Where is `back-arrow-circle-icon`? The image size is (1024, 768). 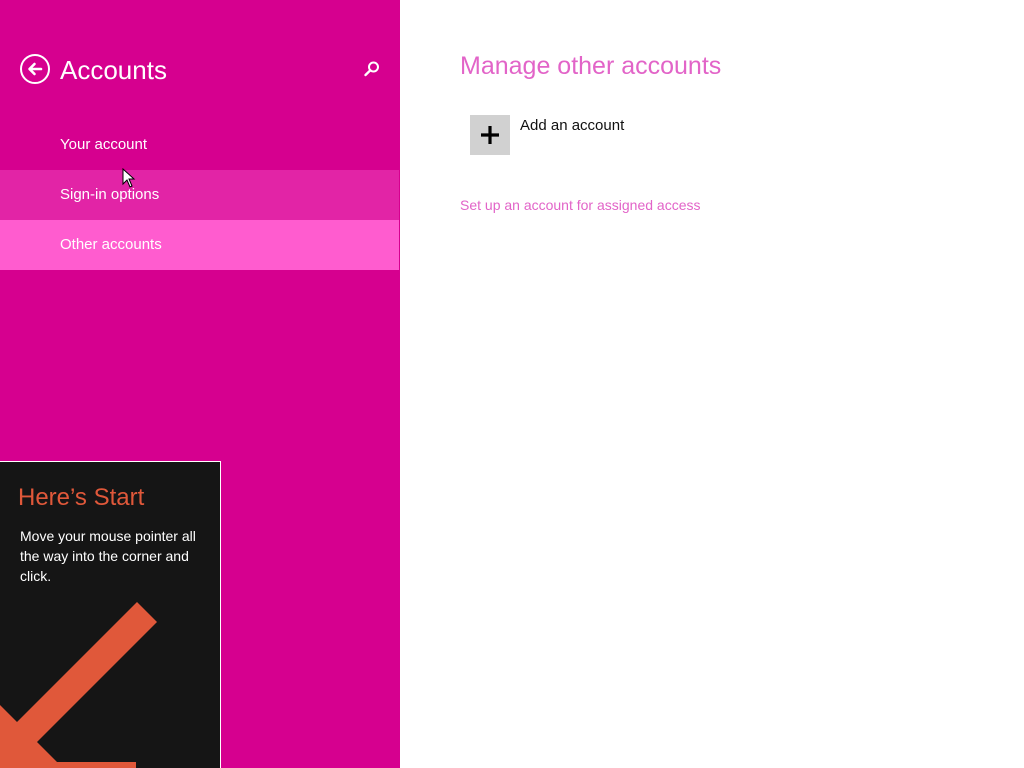
back-arrow-circle-icon is located at coordinates (35, 69).